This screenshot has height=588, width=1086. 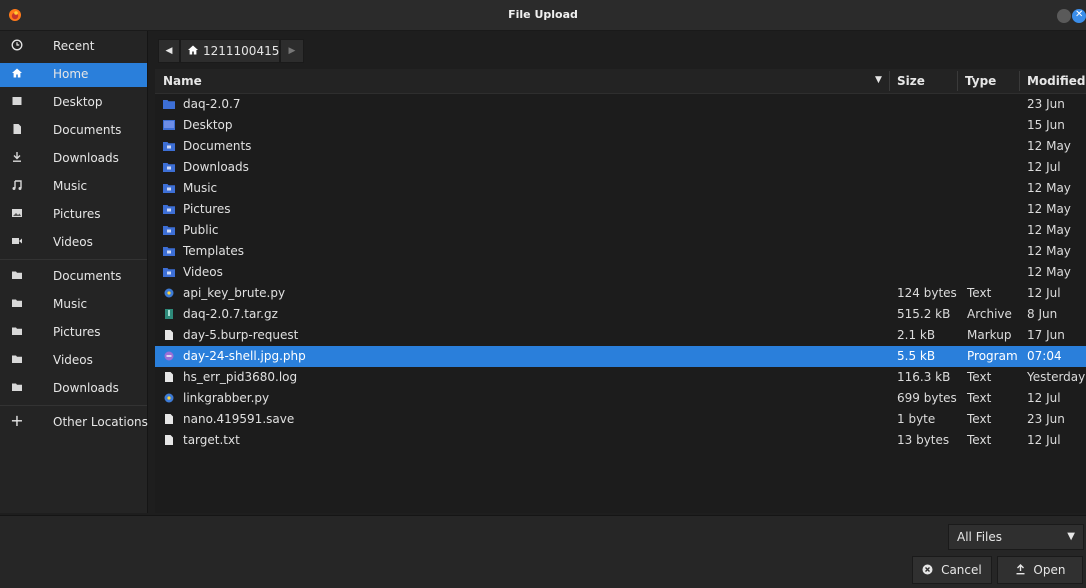 I want to click on sidebar-item-label: Videos, so click(x=73, y=242).